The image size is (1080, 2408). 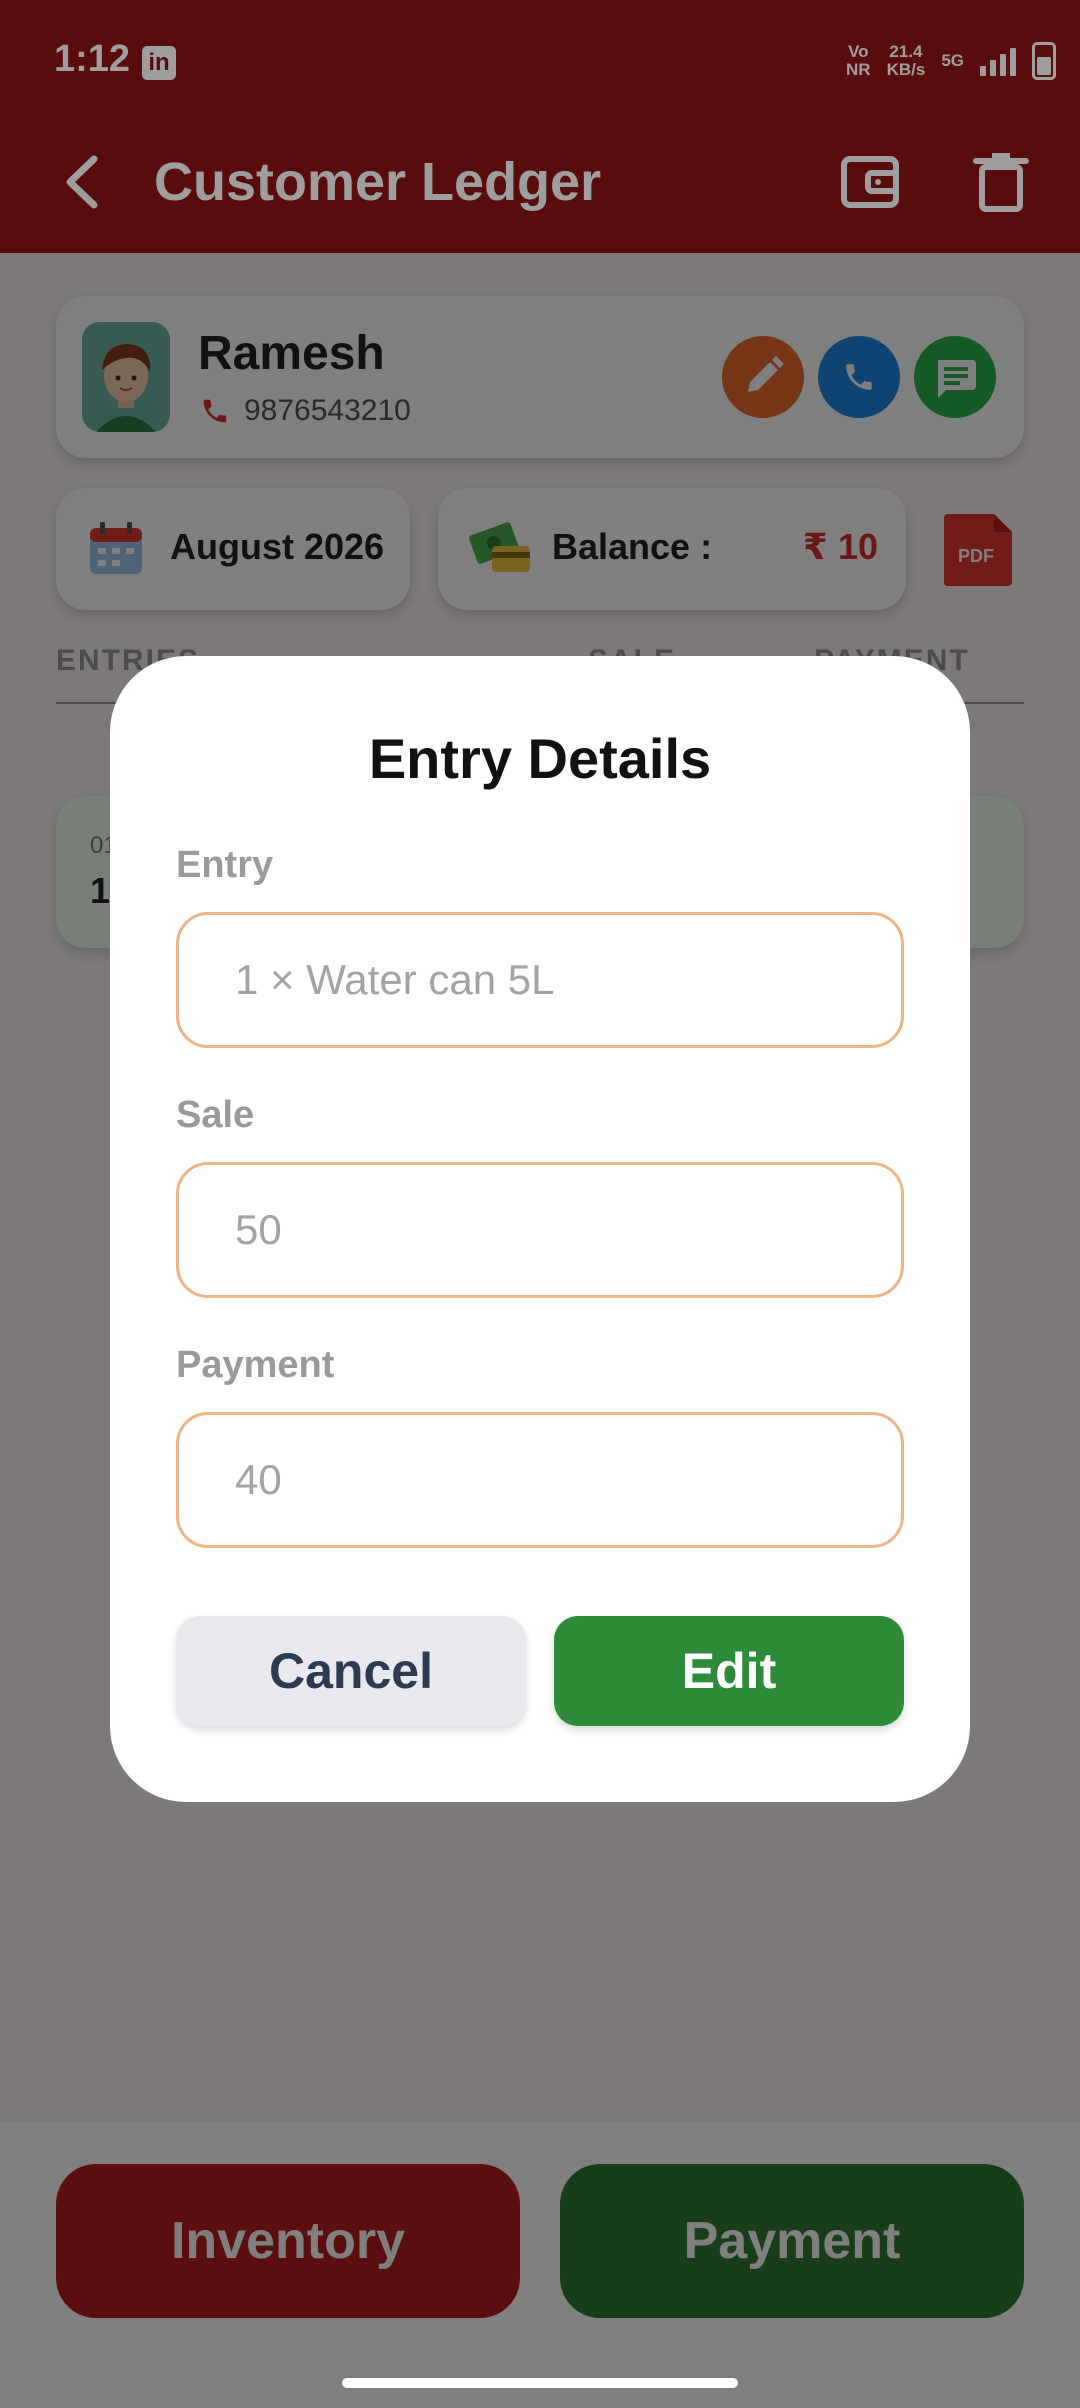 I want to click on sale-label: Sale, so click(x=215, y=1115).